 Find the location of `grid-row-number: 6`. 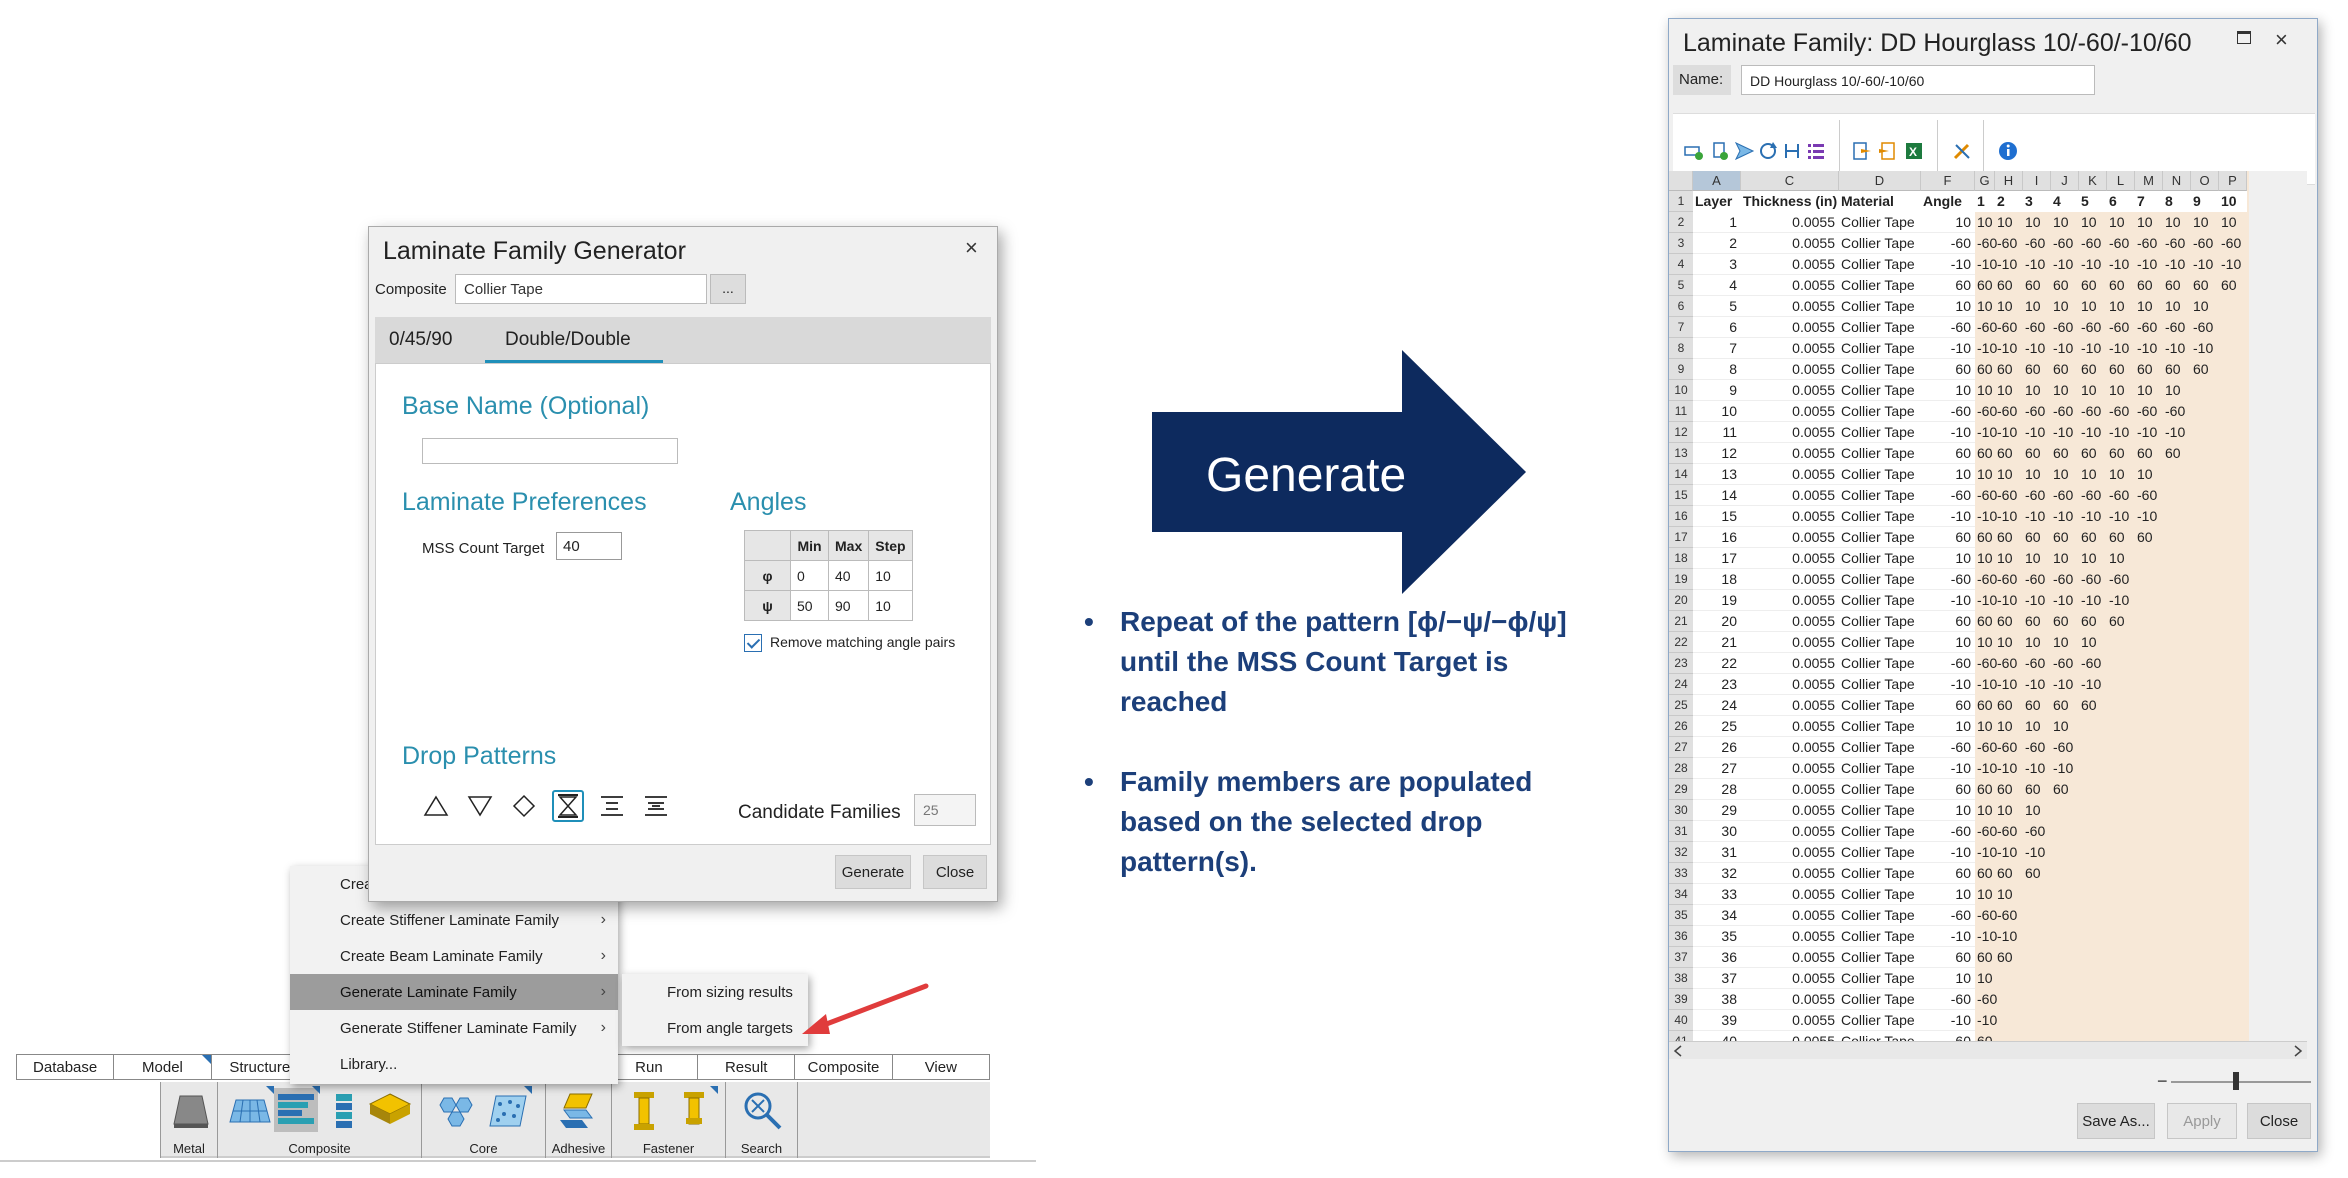

grid-row-number: 6 is located at coordinates (1681, 306).